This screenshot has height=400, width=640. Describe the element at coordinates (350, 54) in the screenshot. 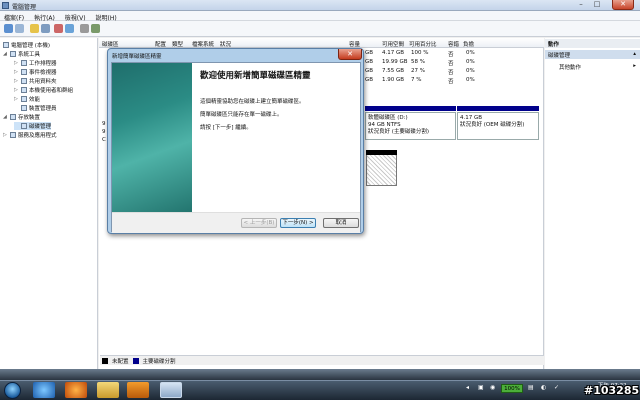

I see `wizard-close-button: ✕` at that location.